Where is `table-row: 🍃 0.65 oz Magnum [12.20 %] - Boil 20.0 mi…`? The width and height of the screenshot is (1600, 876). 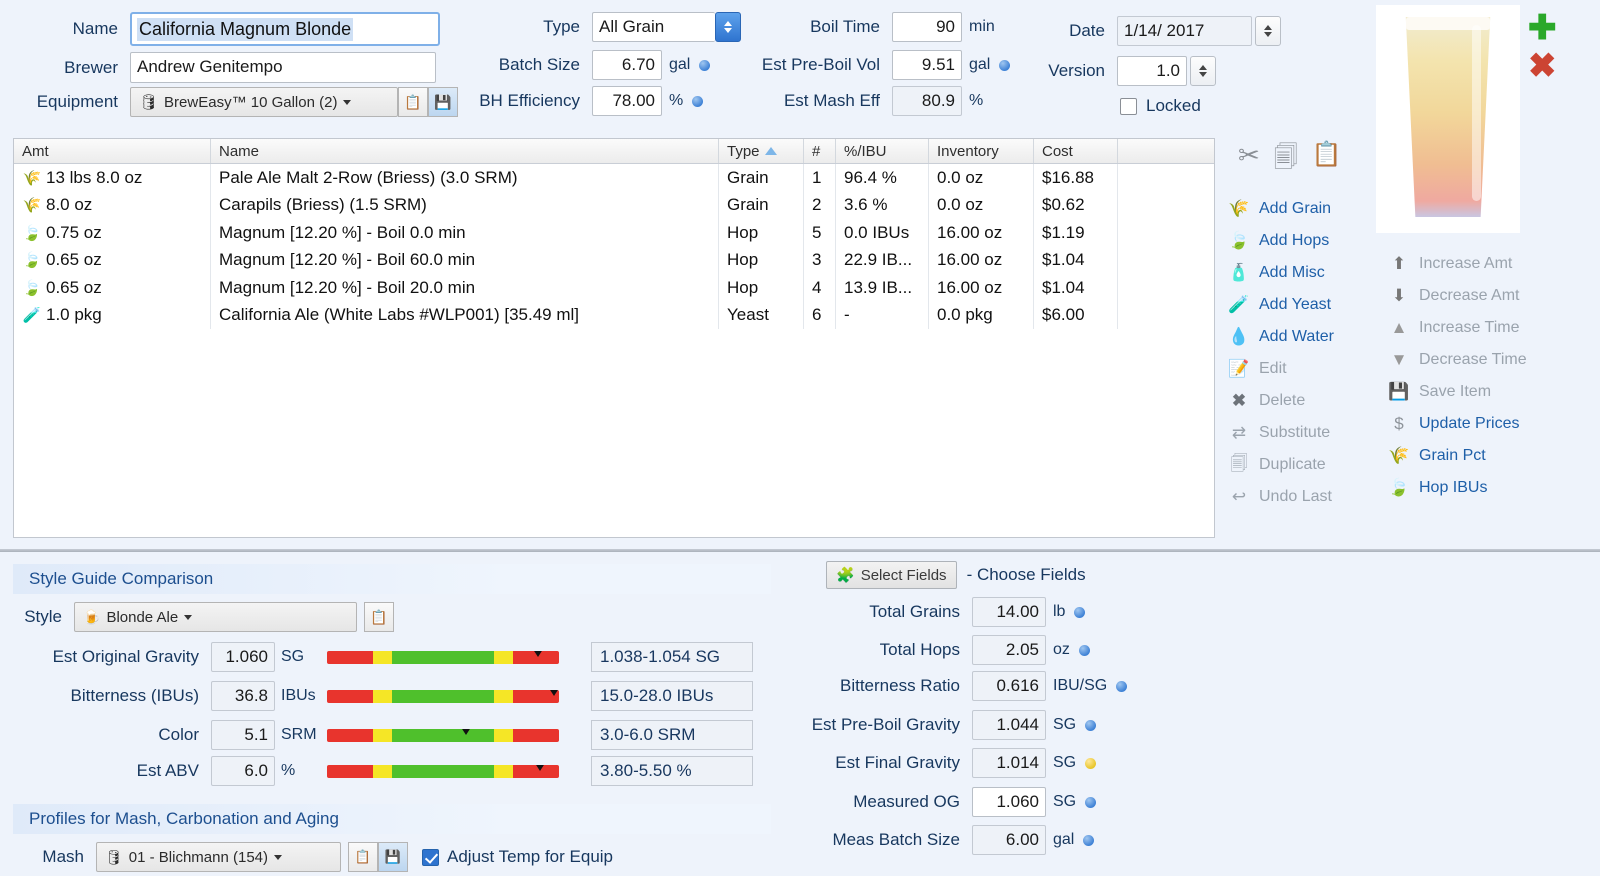
table-row: 🍃 0.65 oz Magnum [12.20 %] - Boil 20.0 mi… is located at coordinates (614, 288).